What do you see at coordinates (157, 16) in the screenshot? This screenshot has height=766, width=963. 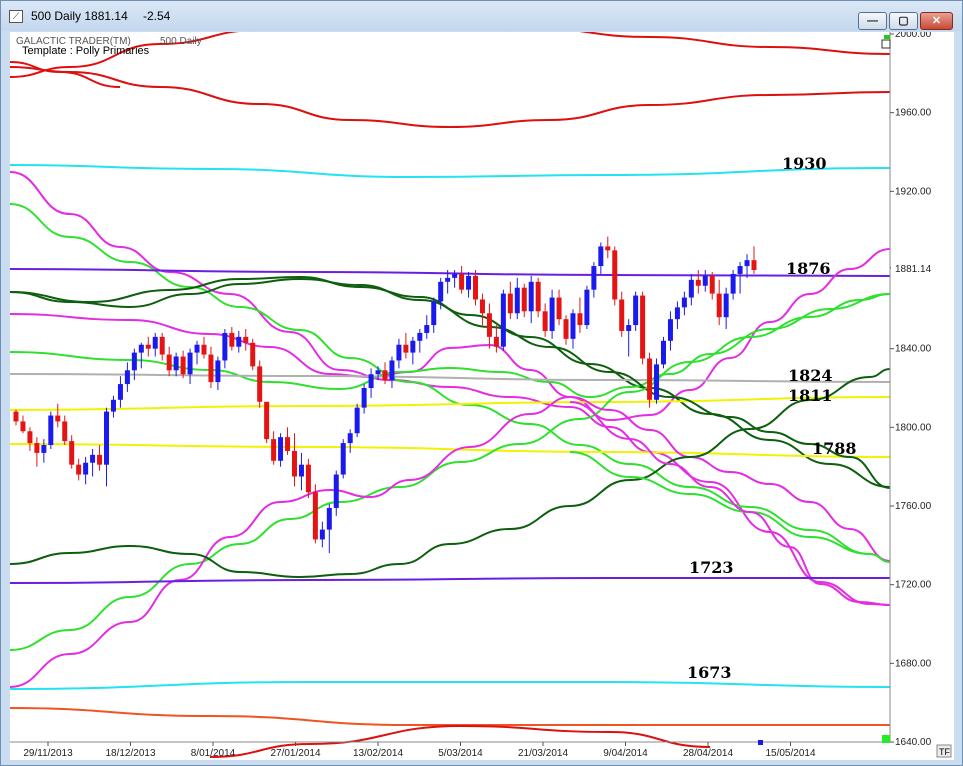 I see `price-change: -2.54` at bounding box center [157, 16].